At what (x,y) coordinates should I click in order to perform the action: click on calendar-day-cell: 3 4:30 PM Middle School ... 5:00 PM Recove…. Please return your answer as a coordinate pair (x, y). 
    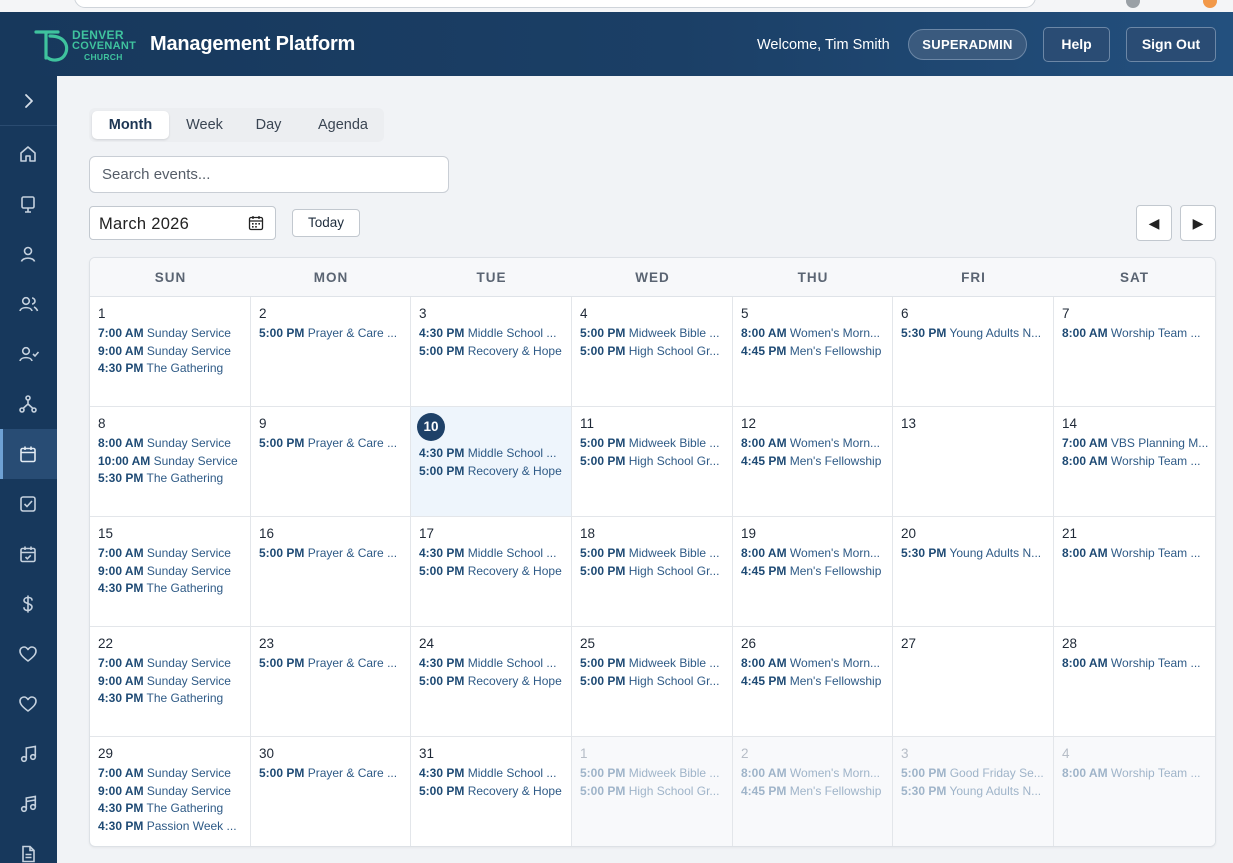
    Looking at the image, I should click on (491, 352).